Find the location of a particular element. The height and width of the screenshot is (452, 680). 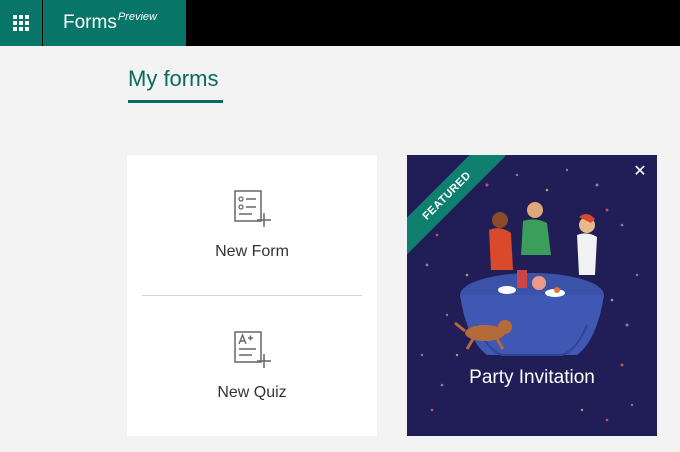

page-title: My forms is located at coordinates (173, 78).